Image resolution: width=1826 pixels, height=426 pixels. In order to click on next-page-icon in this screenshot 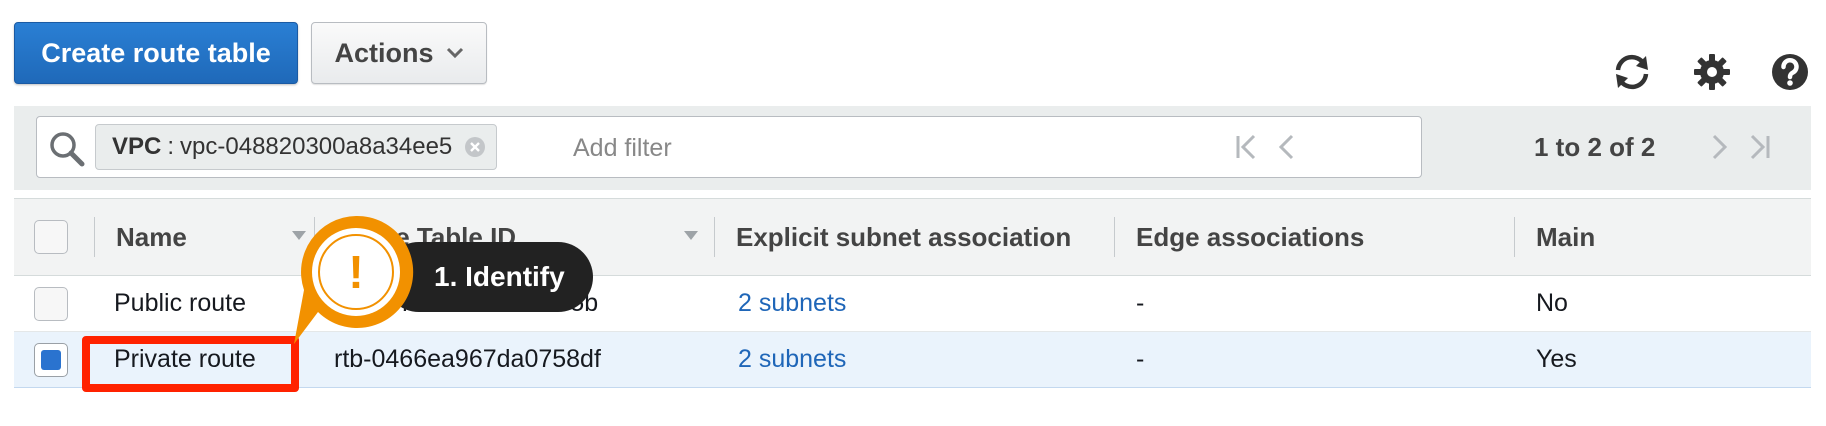, I will do `click(1719, 147)`.